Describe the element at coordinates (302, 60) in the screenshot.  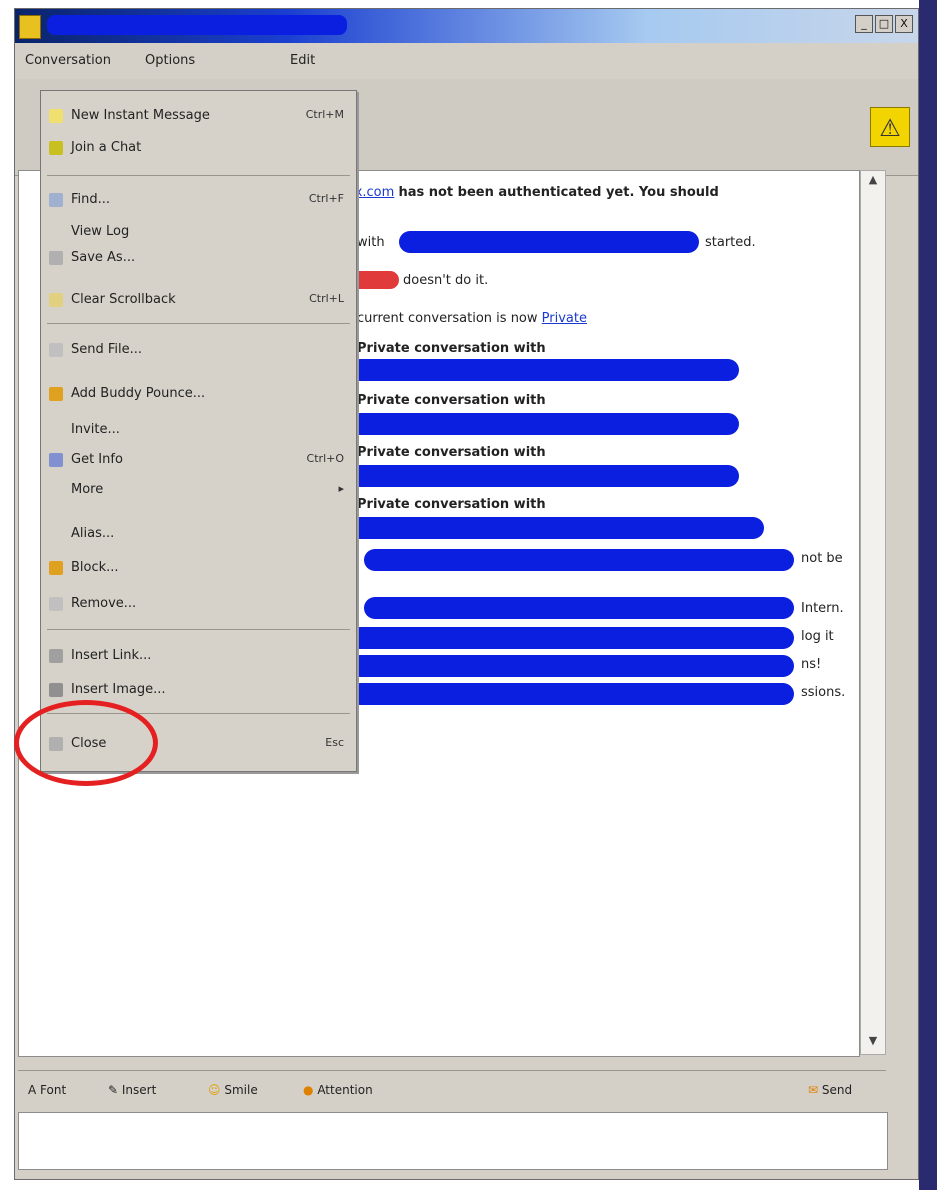
I see `menu-edit: Edit` at that location.